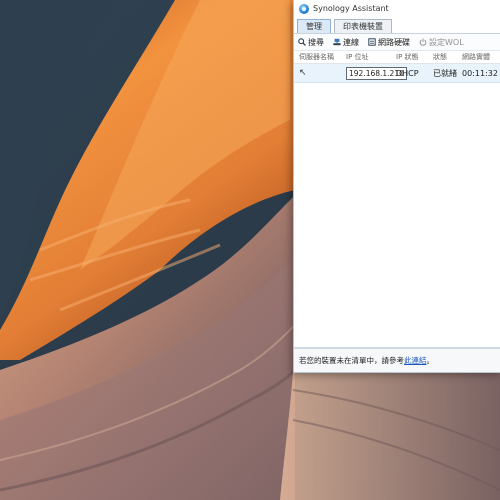 The width and height of the screenshot is (500, 500). I want to click on table-row: ↖ 192.168.1.210 DHCP 已就緒 00:11:32, so click(397, 73).